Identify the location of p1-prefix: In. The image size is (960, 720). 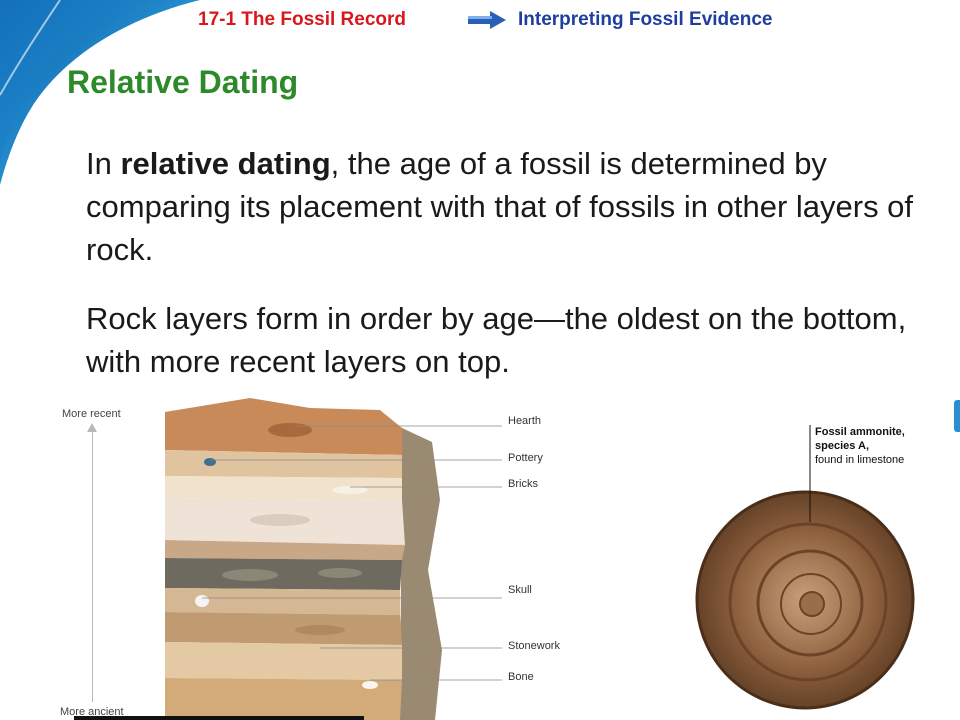
(103, 163).